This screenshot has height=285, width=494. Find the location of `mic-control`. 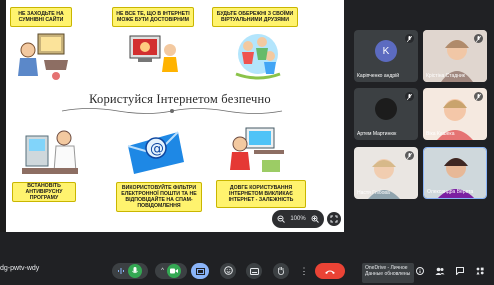

mic-control is located at coordinates (130, 271).